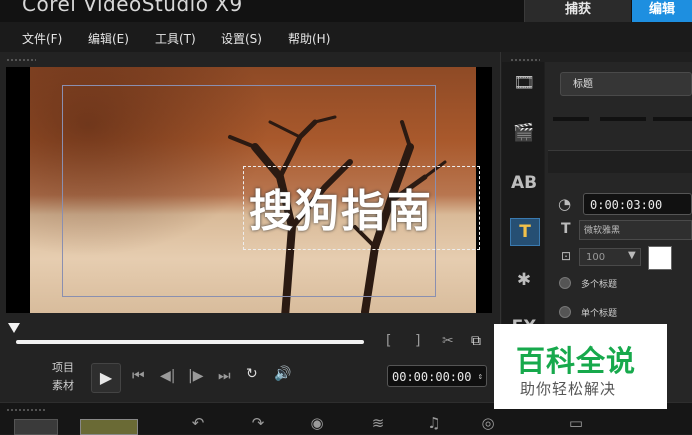 The height and width of the screenshot is (435, 692). Describe the element at coordinates (106, 378) in the screenshot. I see `play-button: ▶` at that location.